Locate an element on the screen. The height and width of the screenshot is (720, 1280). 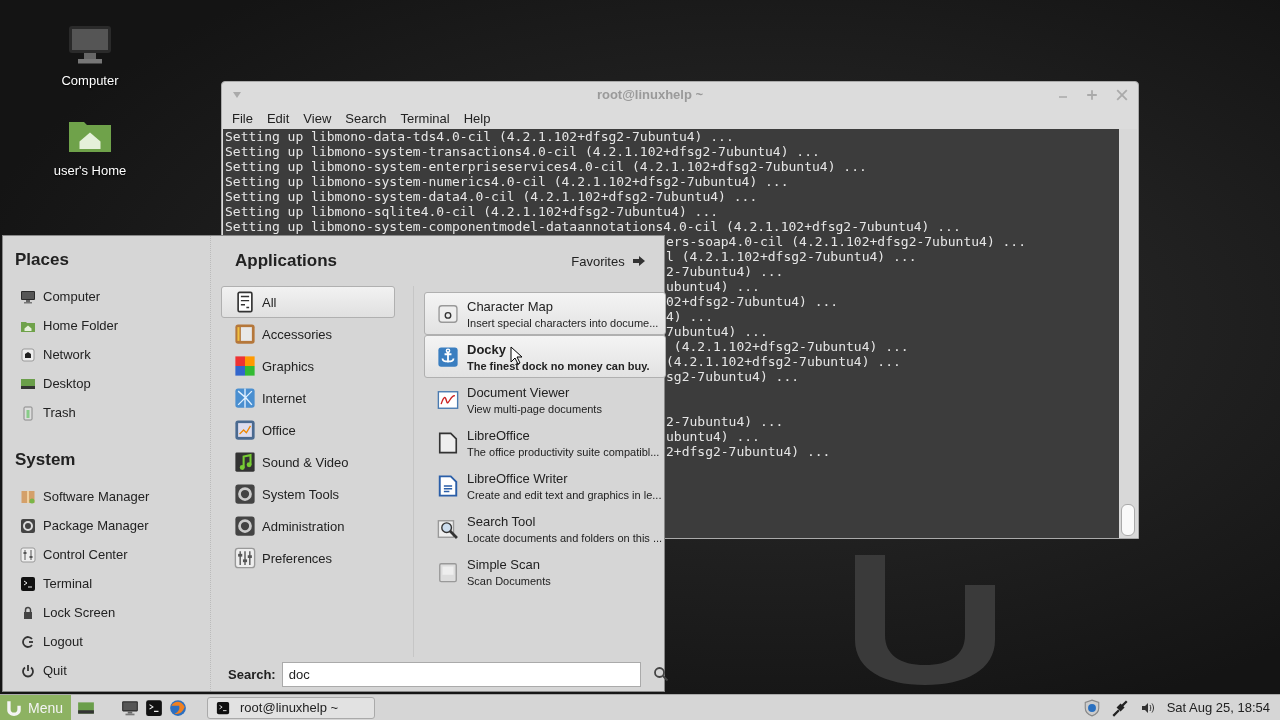
menu-item: Terminal is located at coordinates (425, 118).